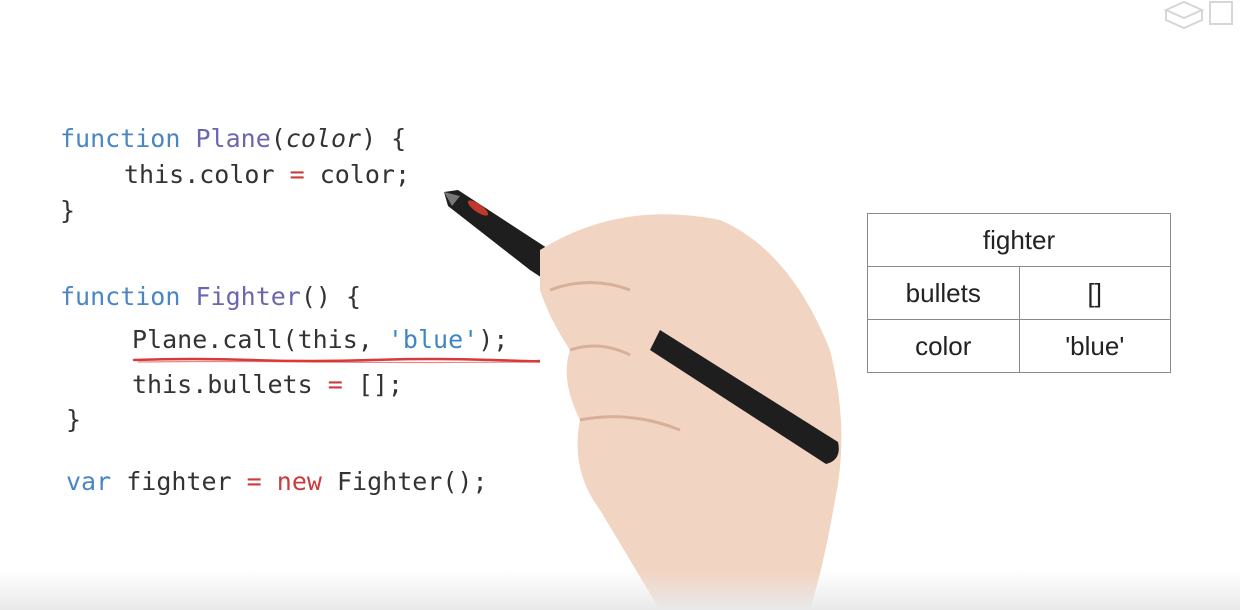 The height and width of the screenshot is (610, 1240). Describe the element at coordinates (299, 481) in the screenshot. I see `new-keyword: new` at that location.